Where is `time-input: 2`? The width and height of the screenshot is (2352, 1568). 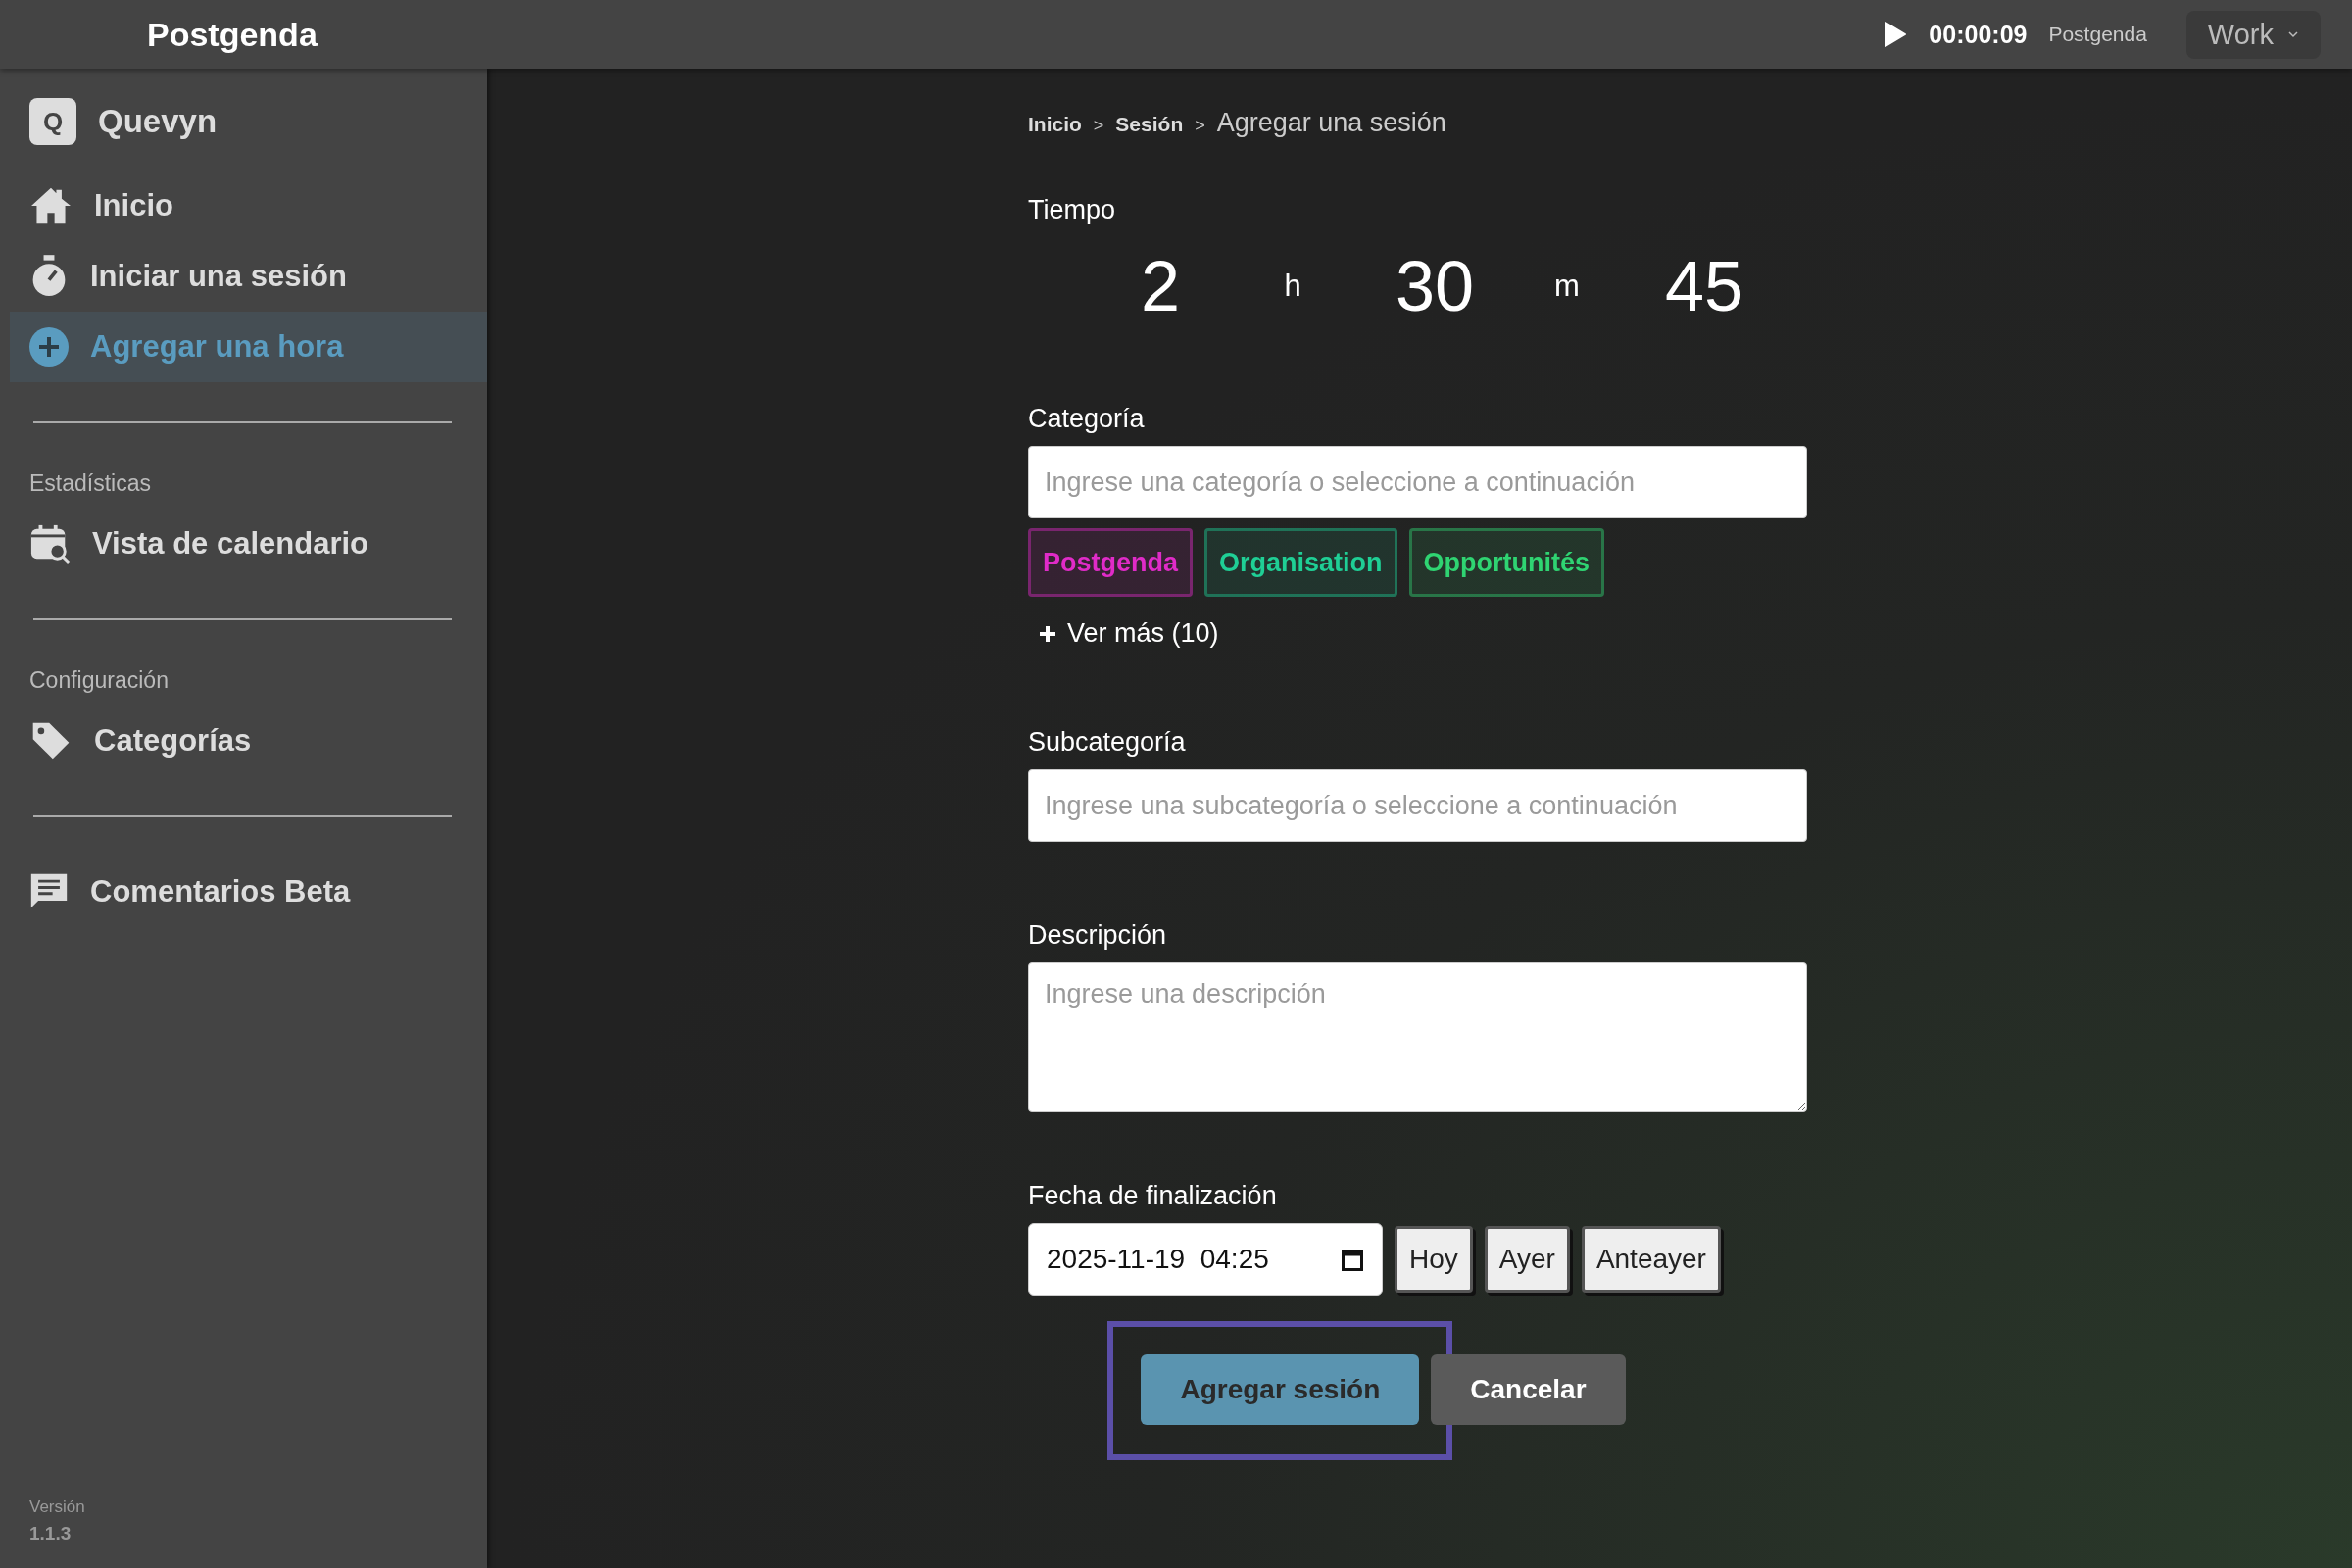 time-input: 2 is located at coordinates (1160, 286).